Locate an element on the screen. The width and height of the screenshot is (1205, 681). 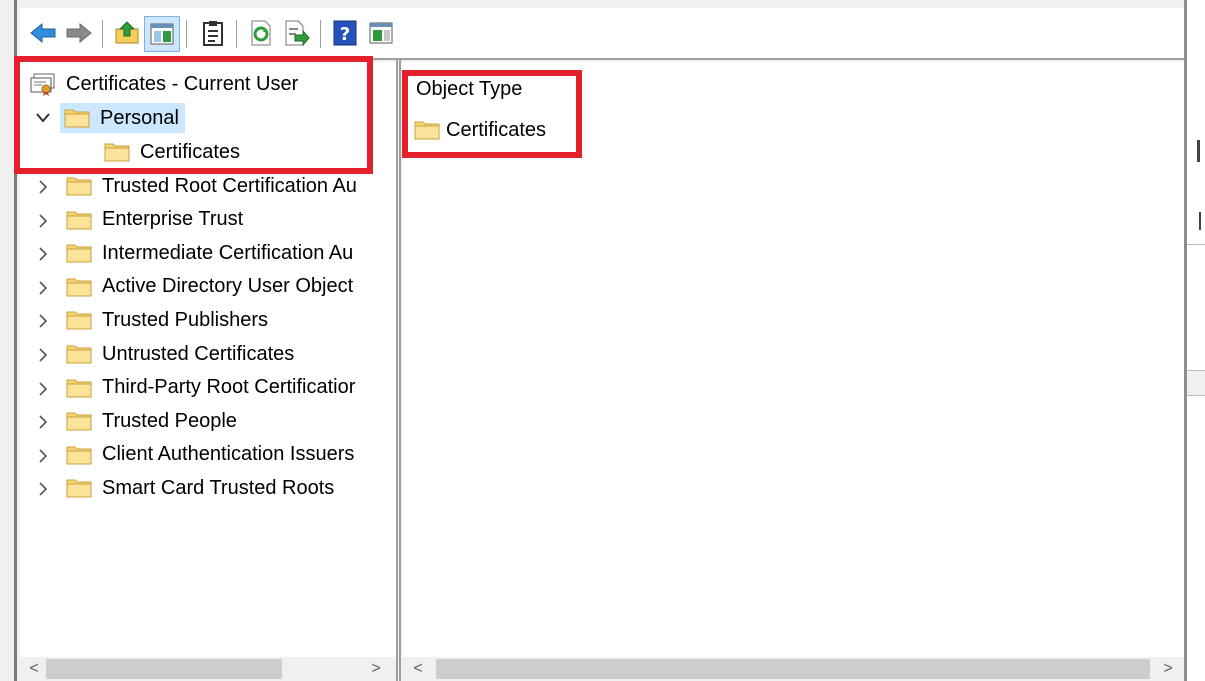
export-list-button is located at coordinates (297, 33).